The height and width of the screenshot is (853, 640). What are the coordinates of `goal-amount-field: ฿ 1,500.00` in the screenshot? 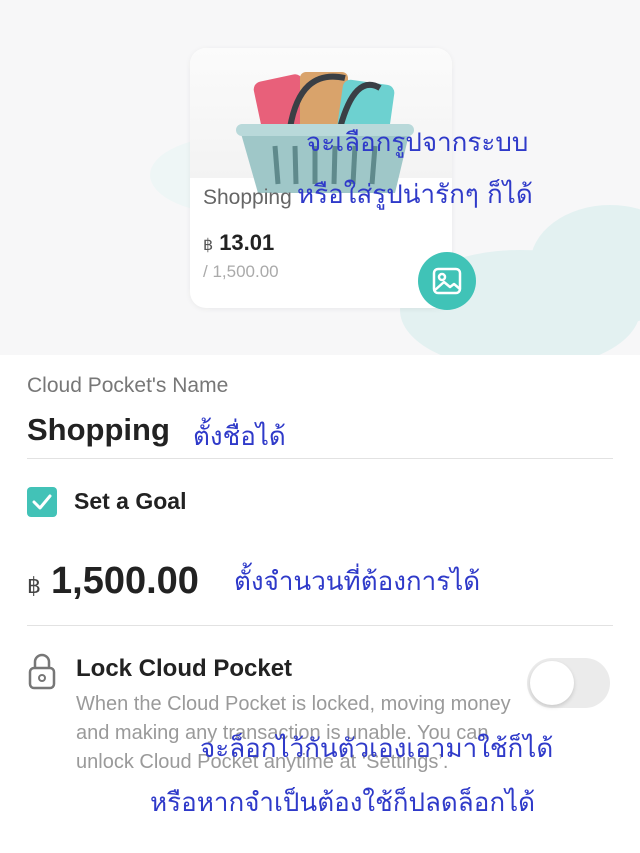 It's located at (113, 581).